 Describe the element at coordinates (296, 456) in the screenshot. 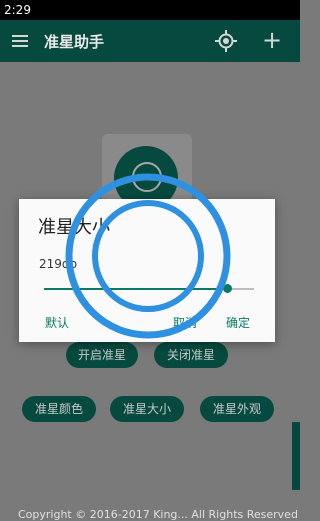

I see `side-tab` at that location.